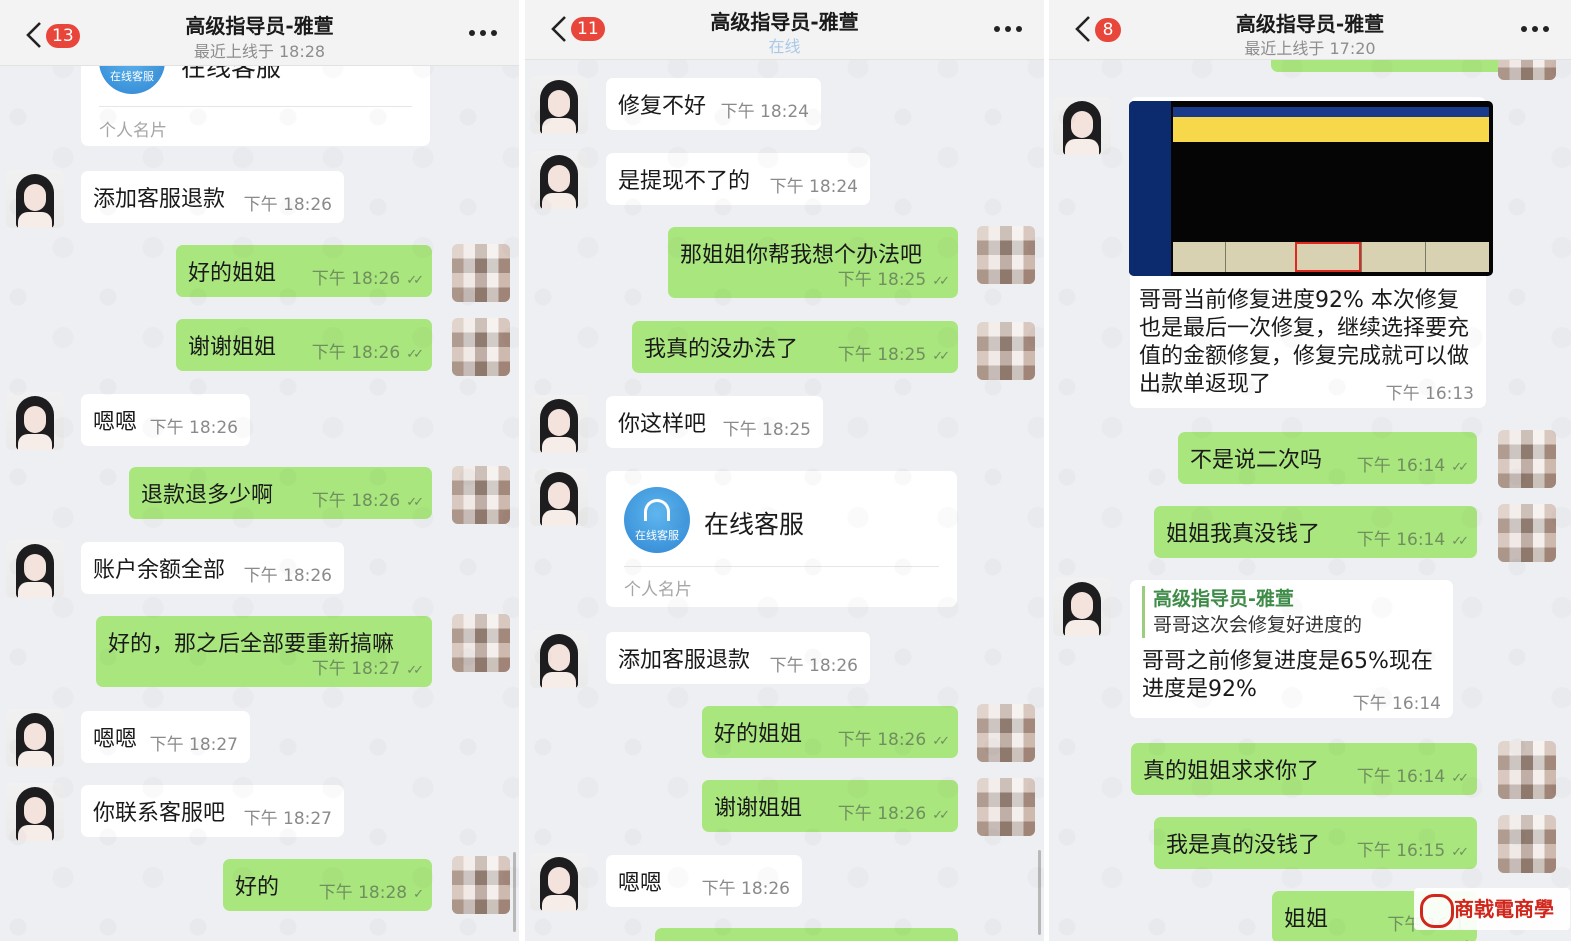  What do you see at coordinates (1311, 188) in the screenshot?
I see `repair-progress-screenshot-image` at bounding box center [1311, 188].